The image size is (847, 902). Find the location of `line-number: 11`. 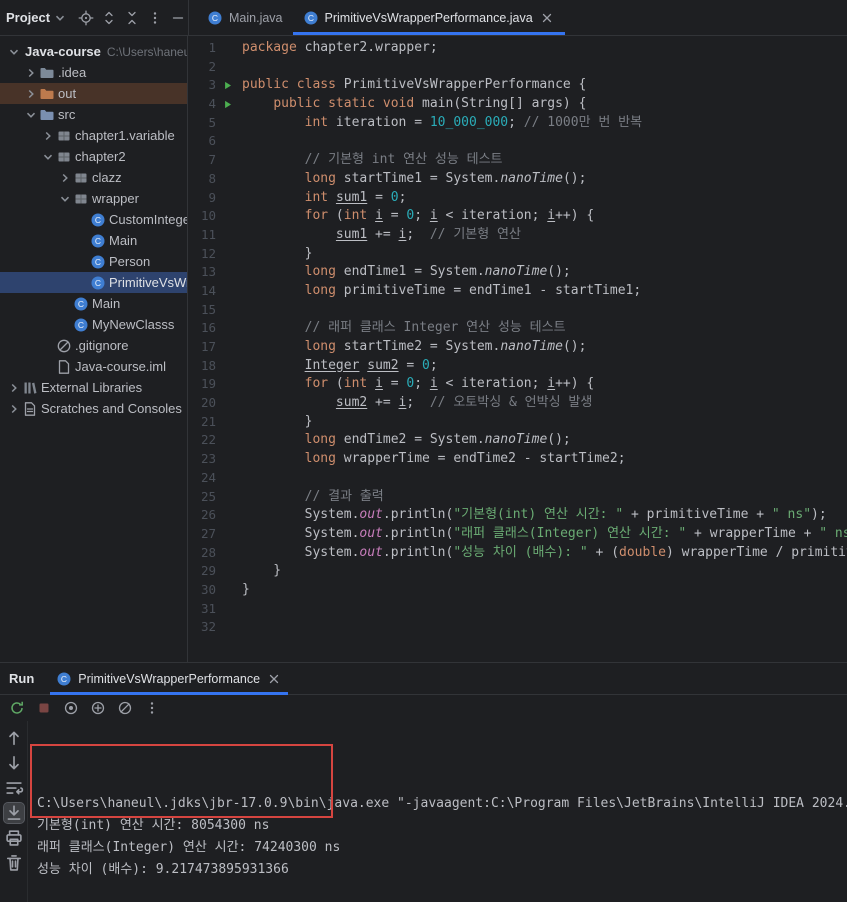

line-number: 11 is located at coordinates (202, 235).